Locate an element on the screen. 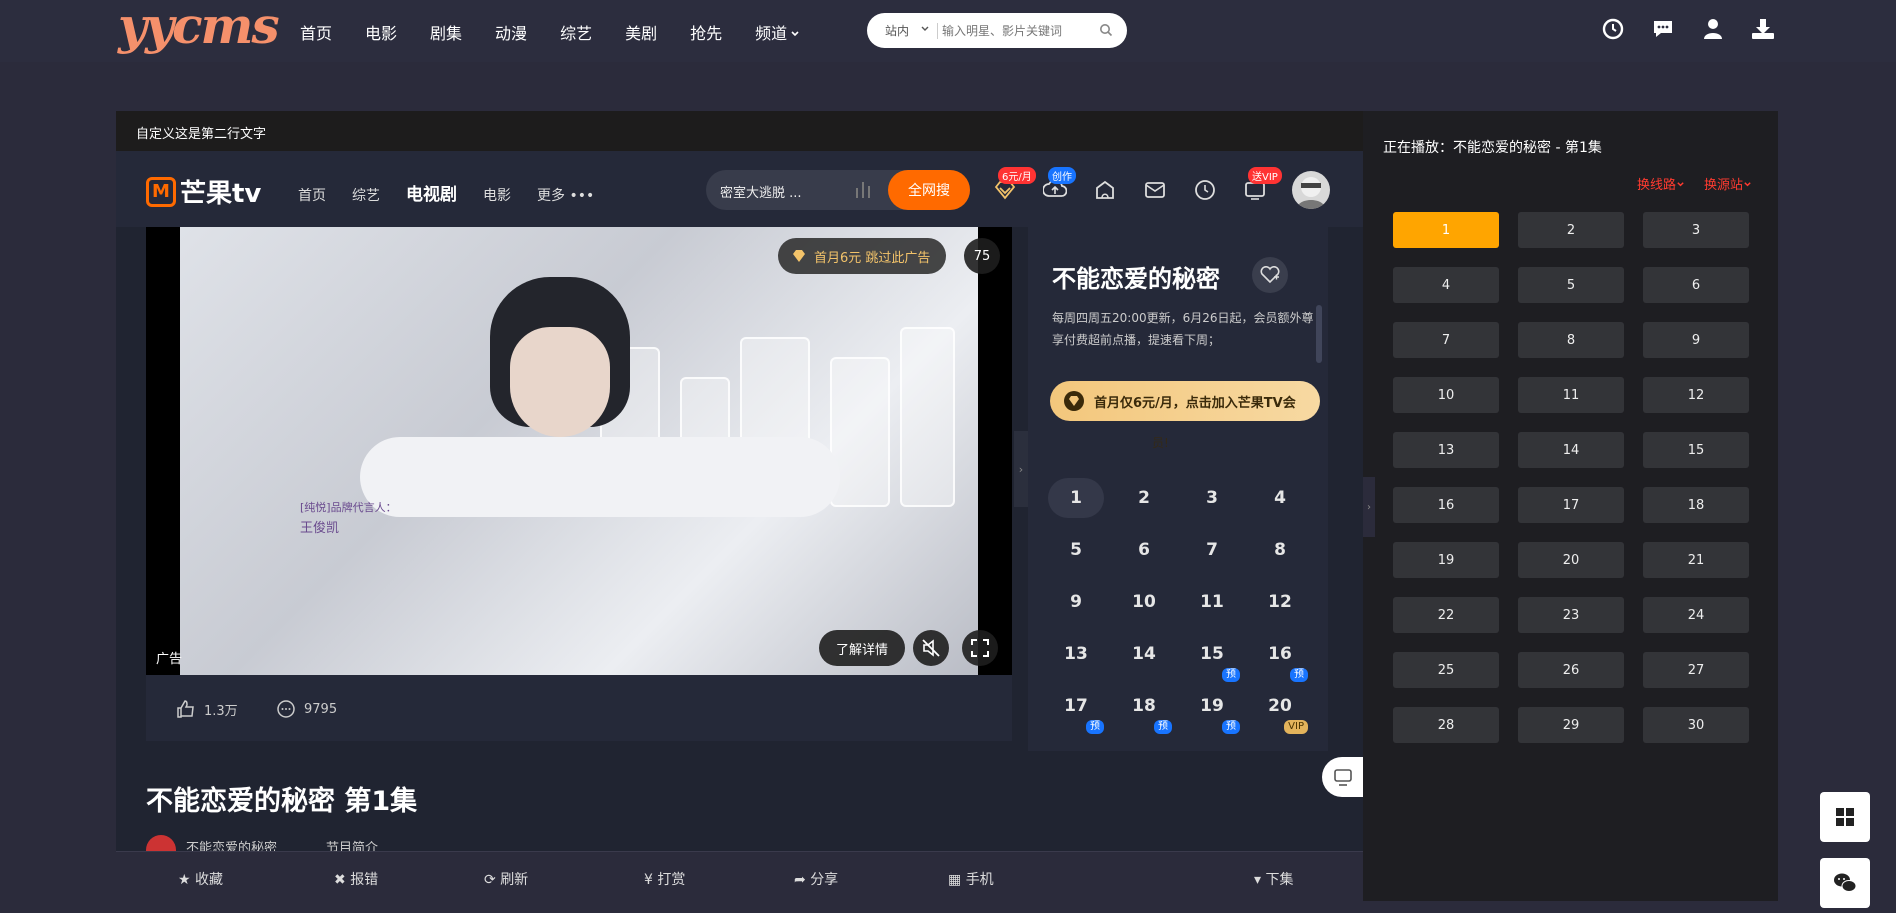 The height and width of the screenshot is (913, 1896). nav-us-drama: 美剧 is located at coordinates (641, 32).